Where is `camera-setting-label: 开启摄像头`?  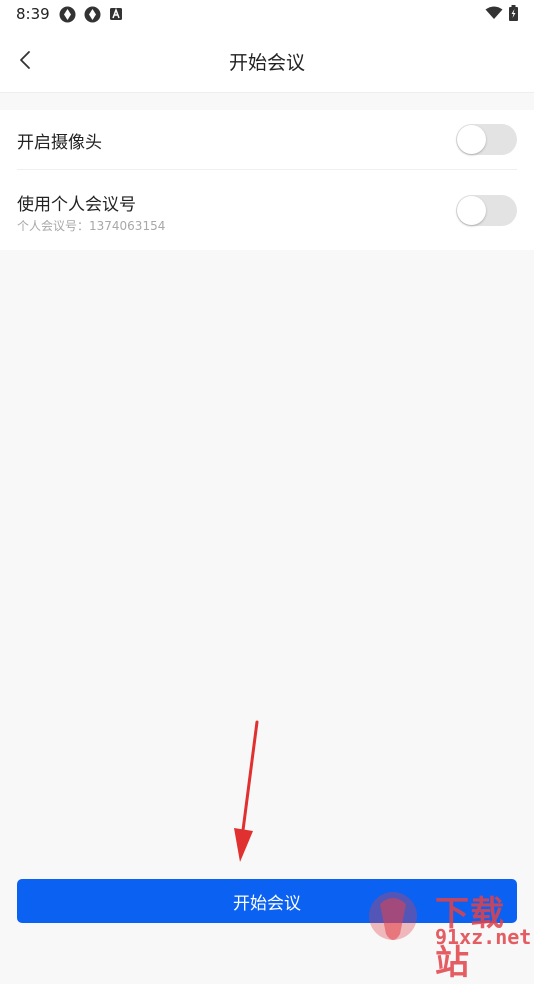 camera-setting-label: 开启摄像头 is located at coordinates (59, 143).